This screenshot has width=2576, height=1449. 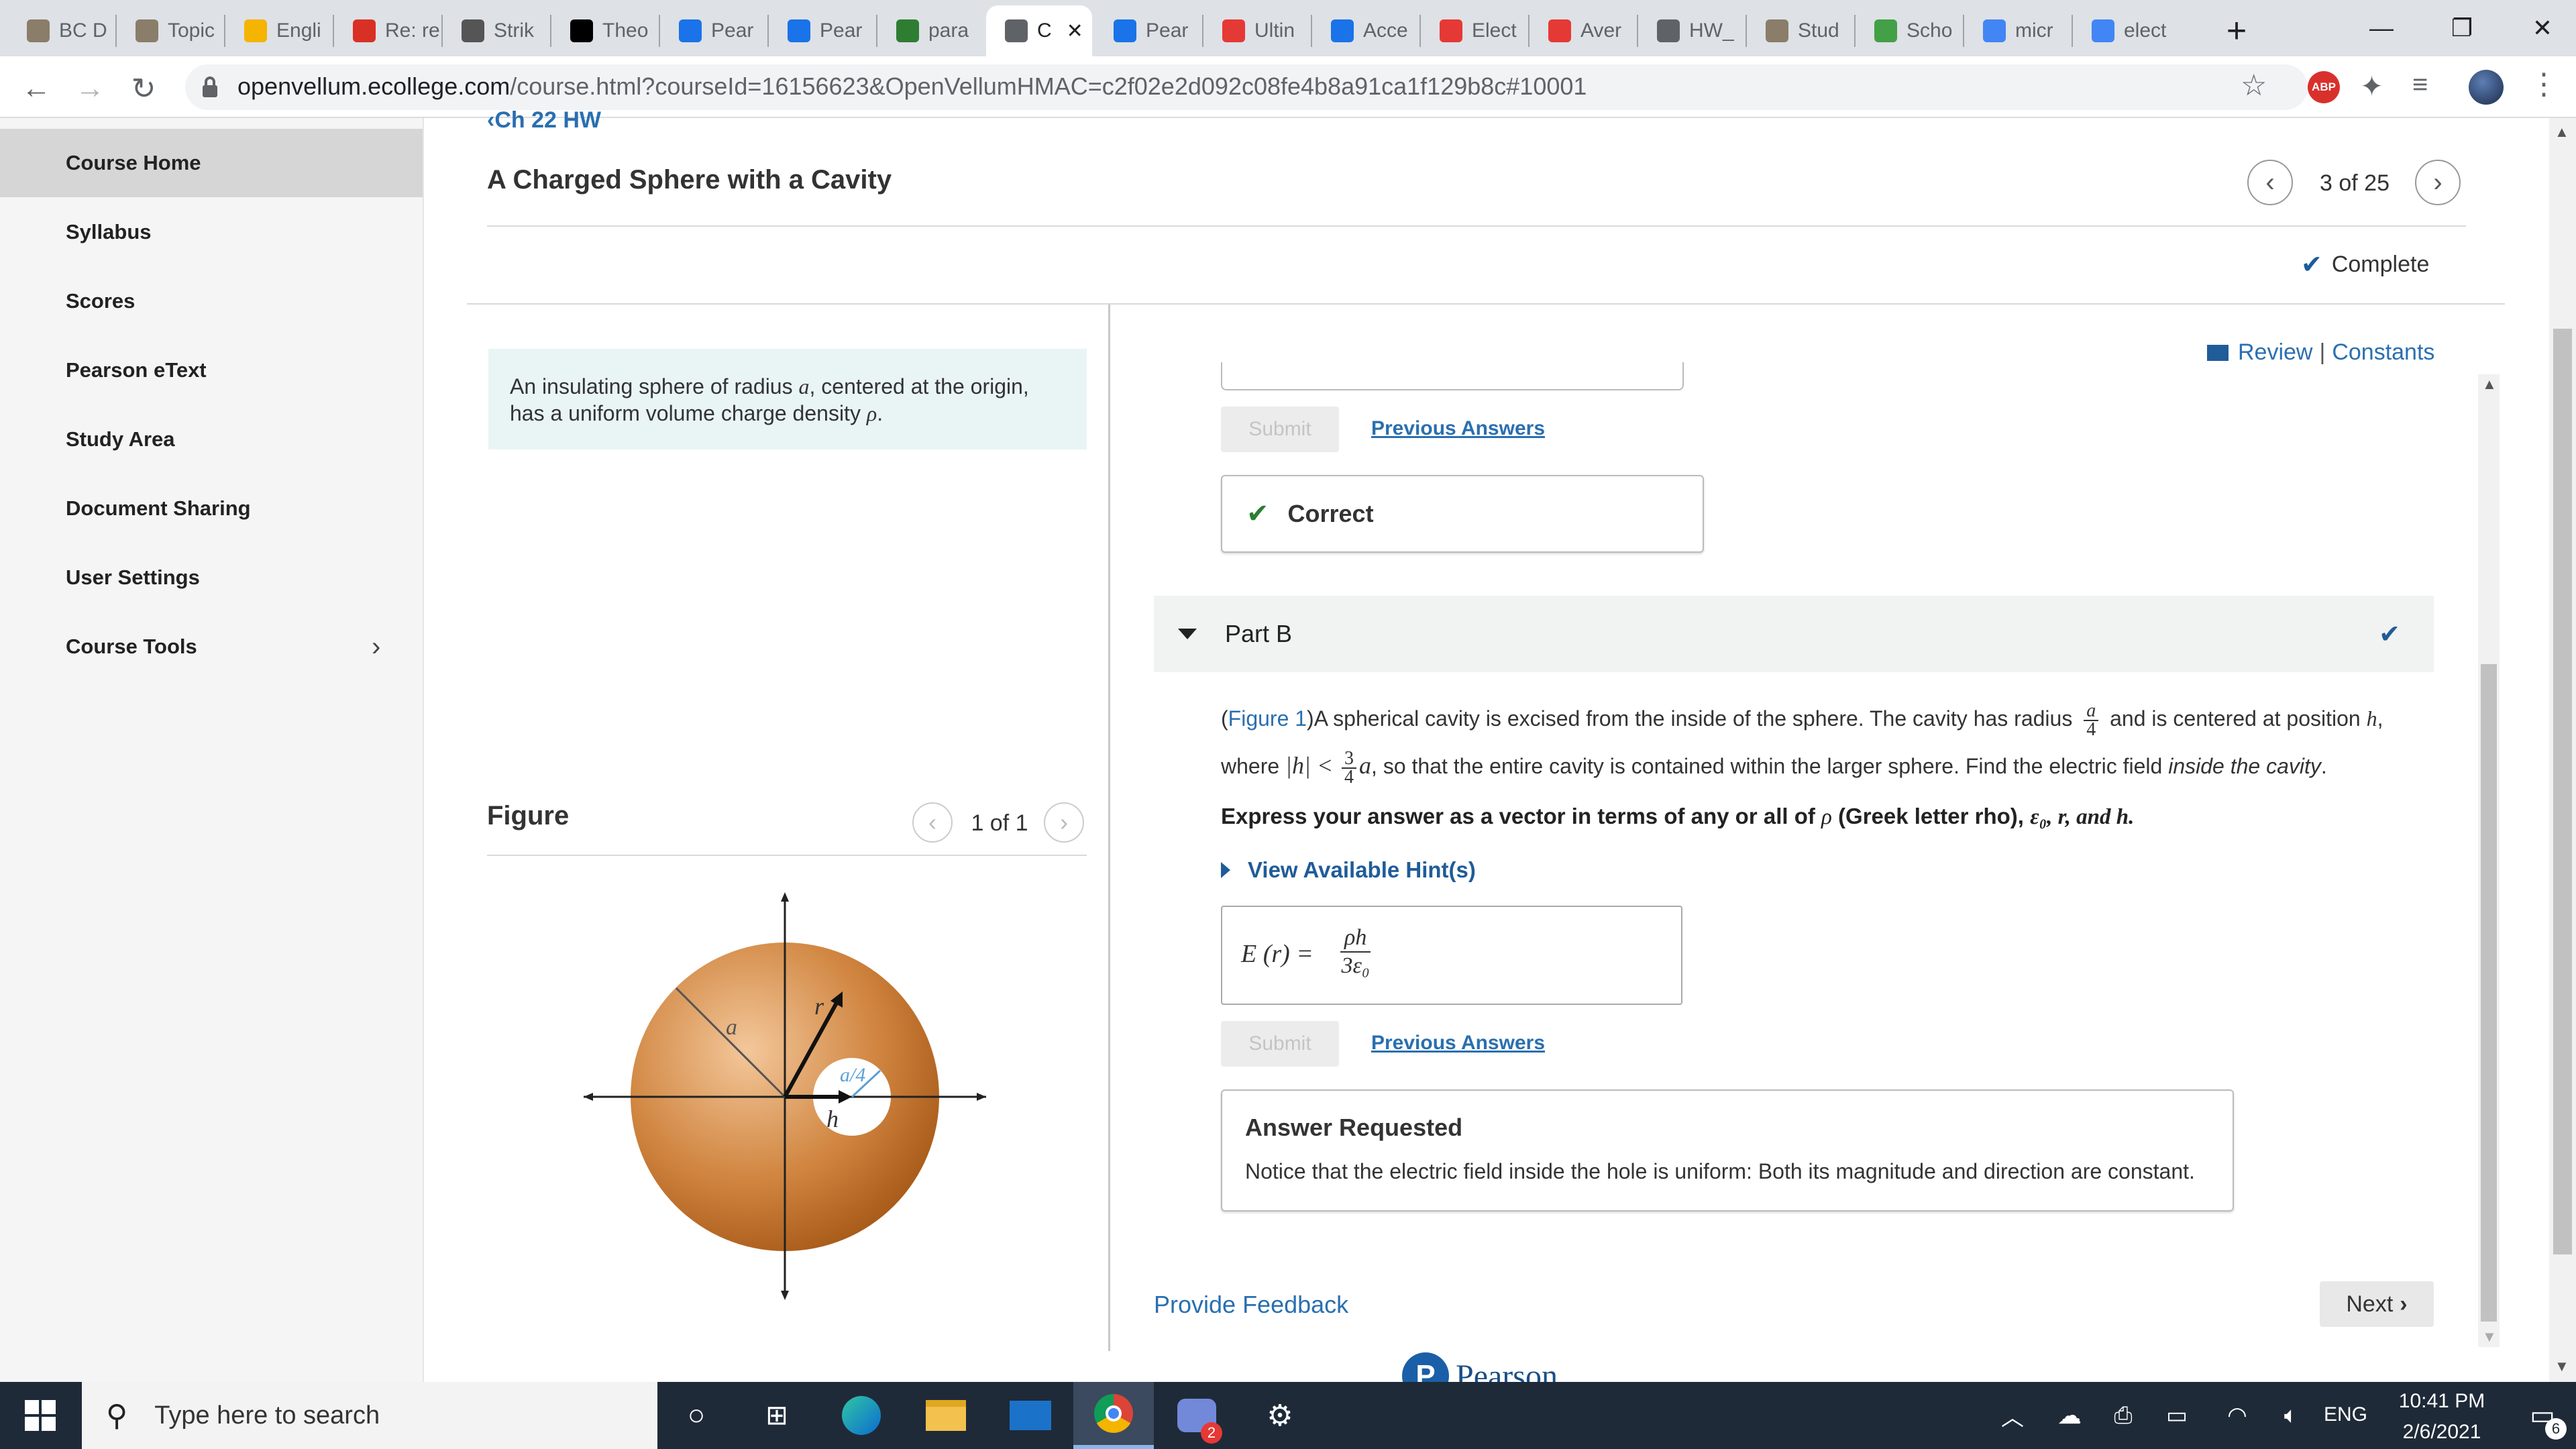 What do you see at coordinates (1280, 1044) in the screenshot?
I see `part-b-submit-button: Submit` at bounding box center [1280, 1044].